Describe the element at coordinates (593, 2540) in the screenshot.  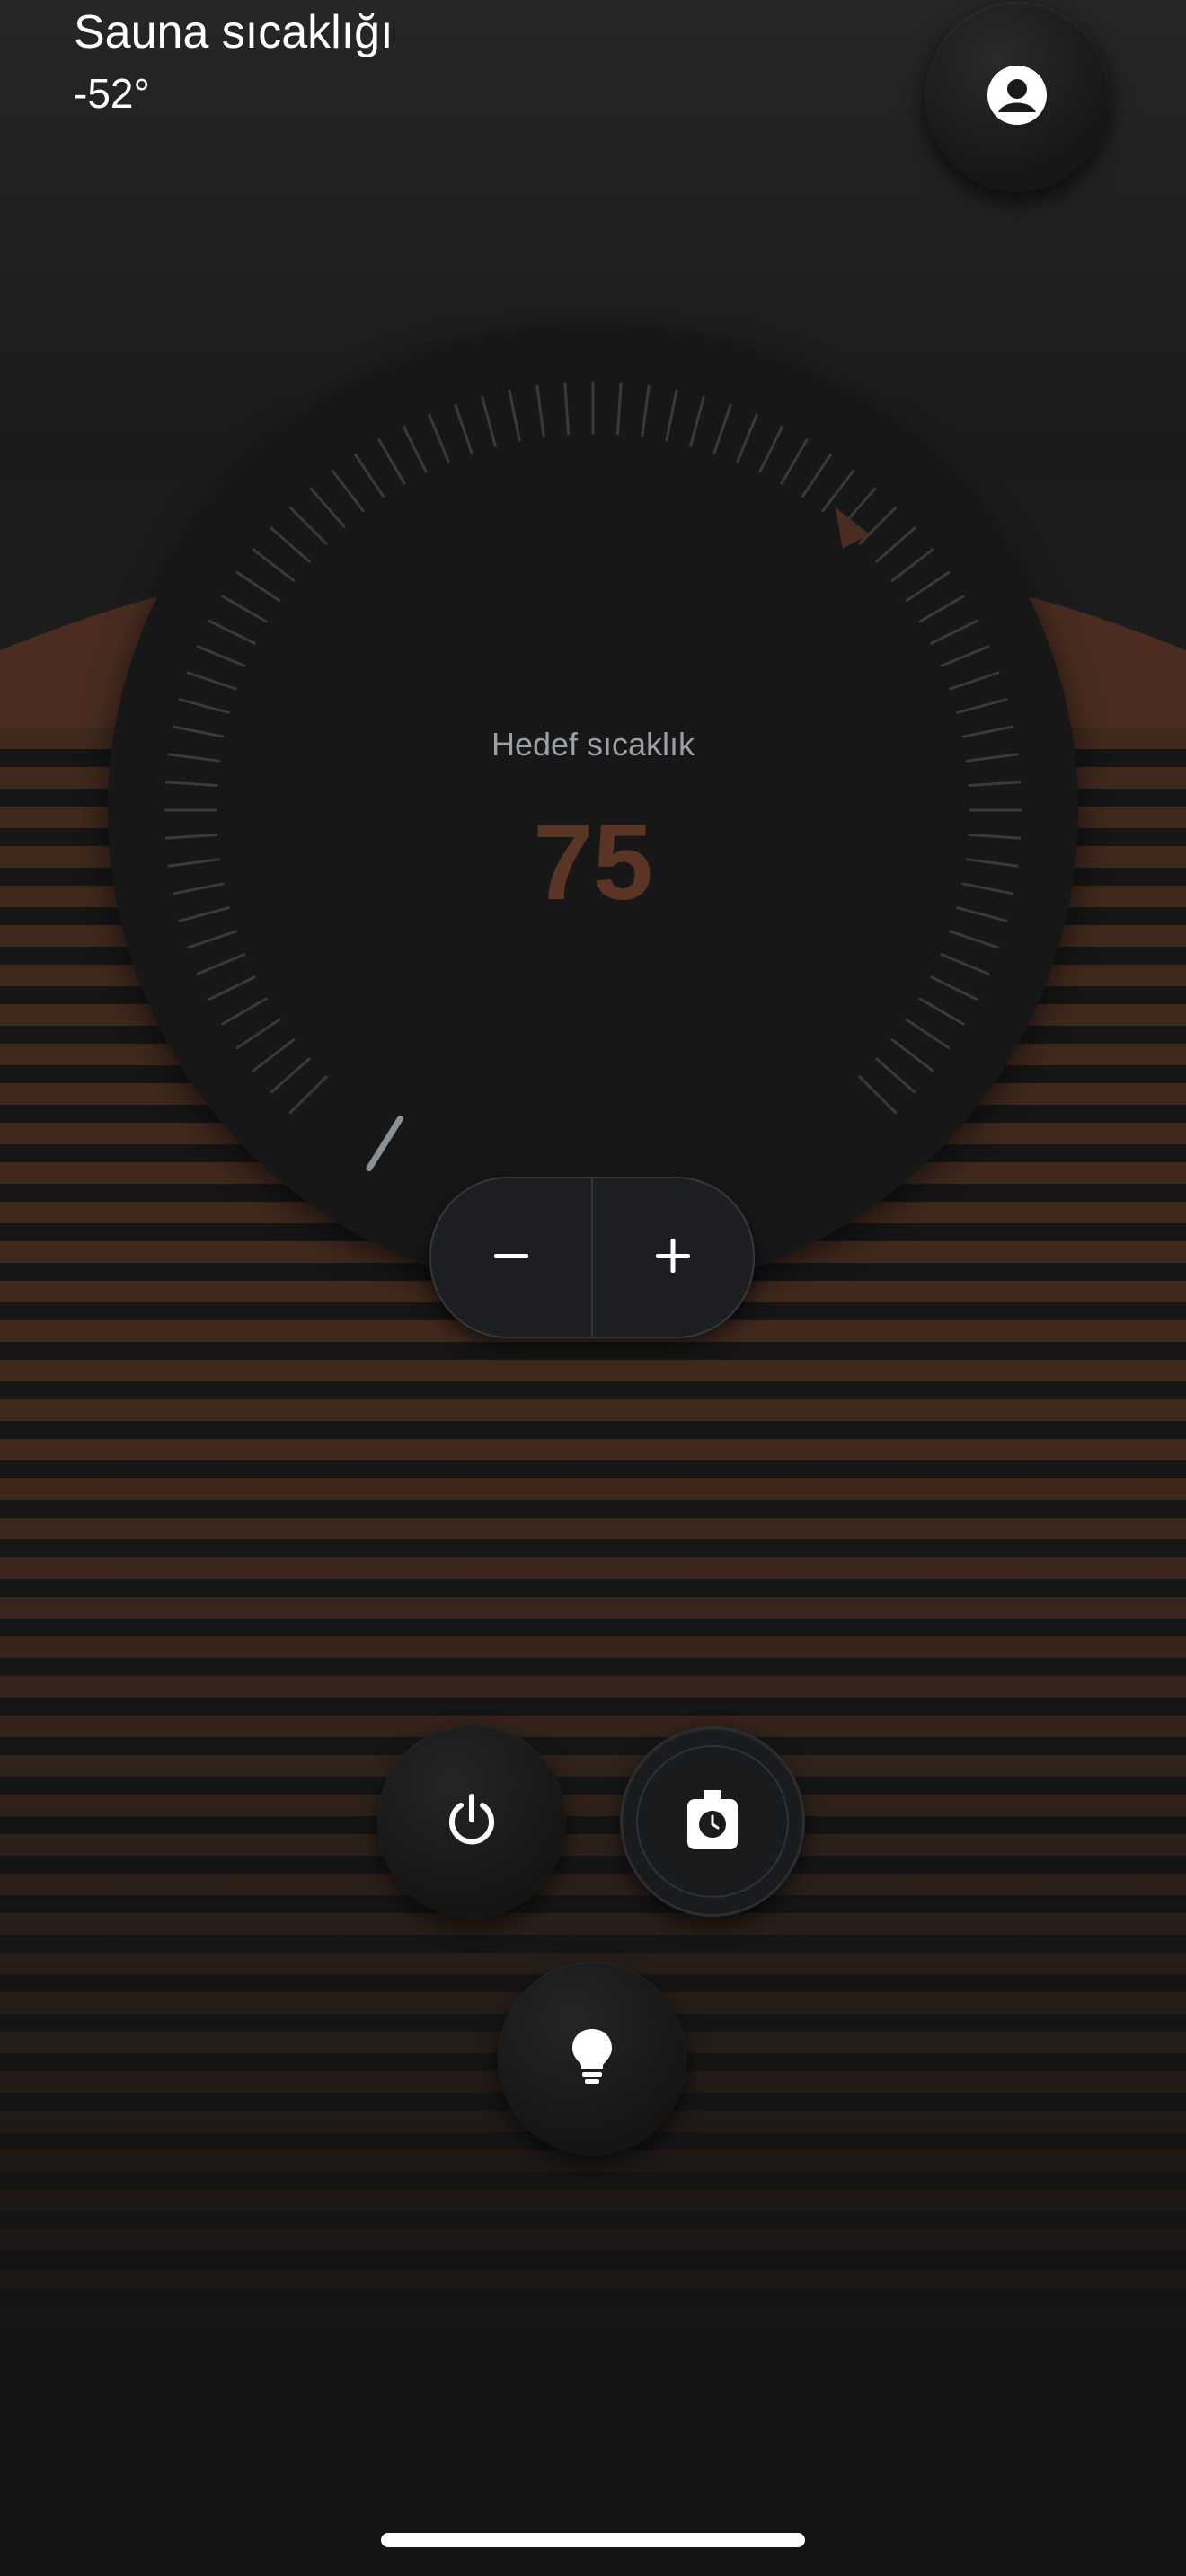
I see `home-indicator` at that location.